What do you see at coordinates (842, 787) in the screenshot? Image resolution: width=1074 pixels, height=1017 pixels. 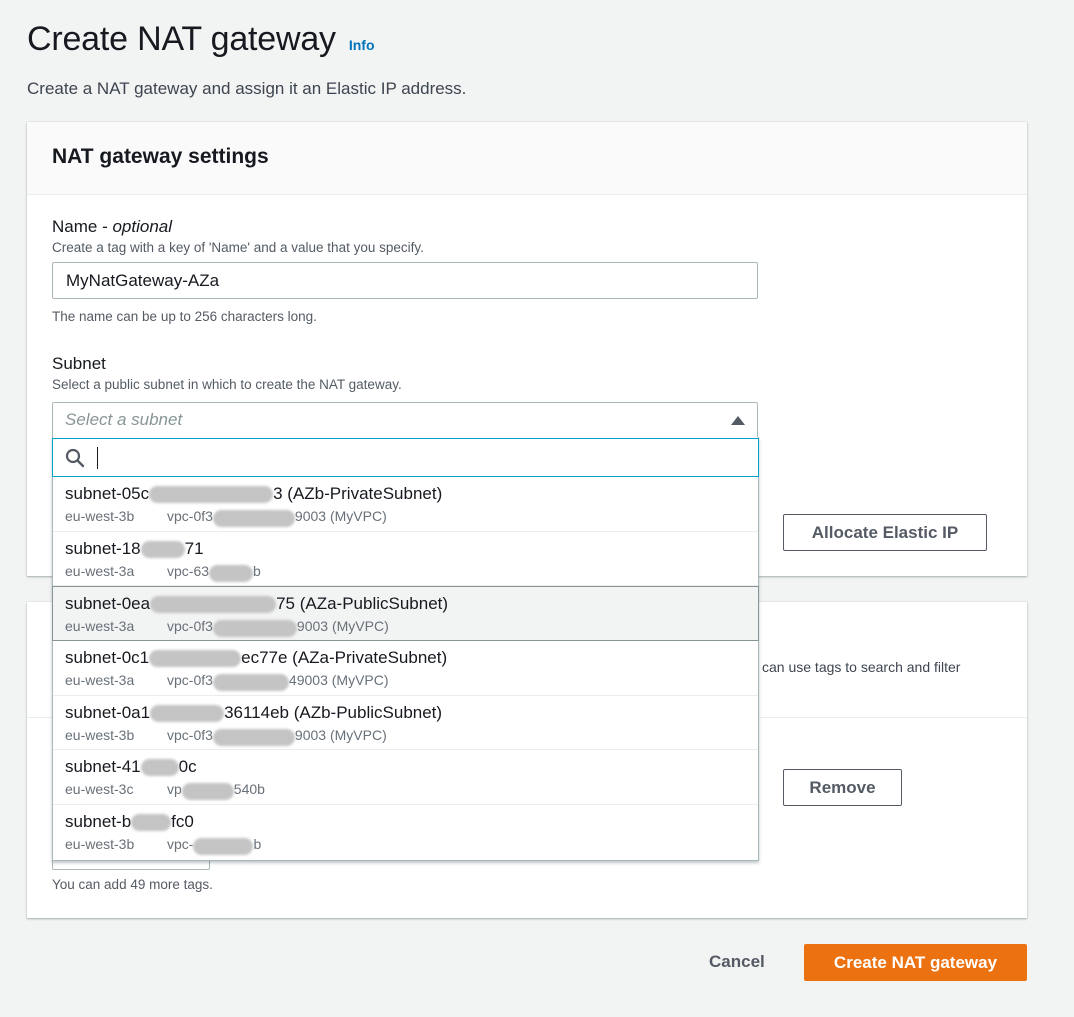 I see `remove-tag-button: Remove` at bounding box center [842, 787].